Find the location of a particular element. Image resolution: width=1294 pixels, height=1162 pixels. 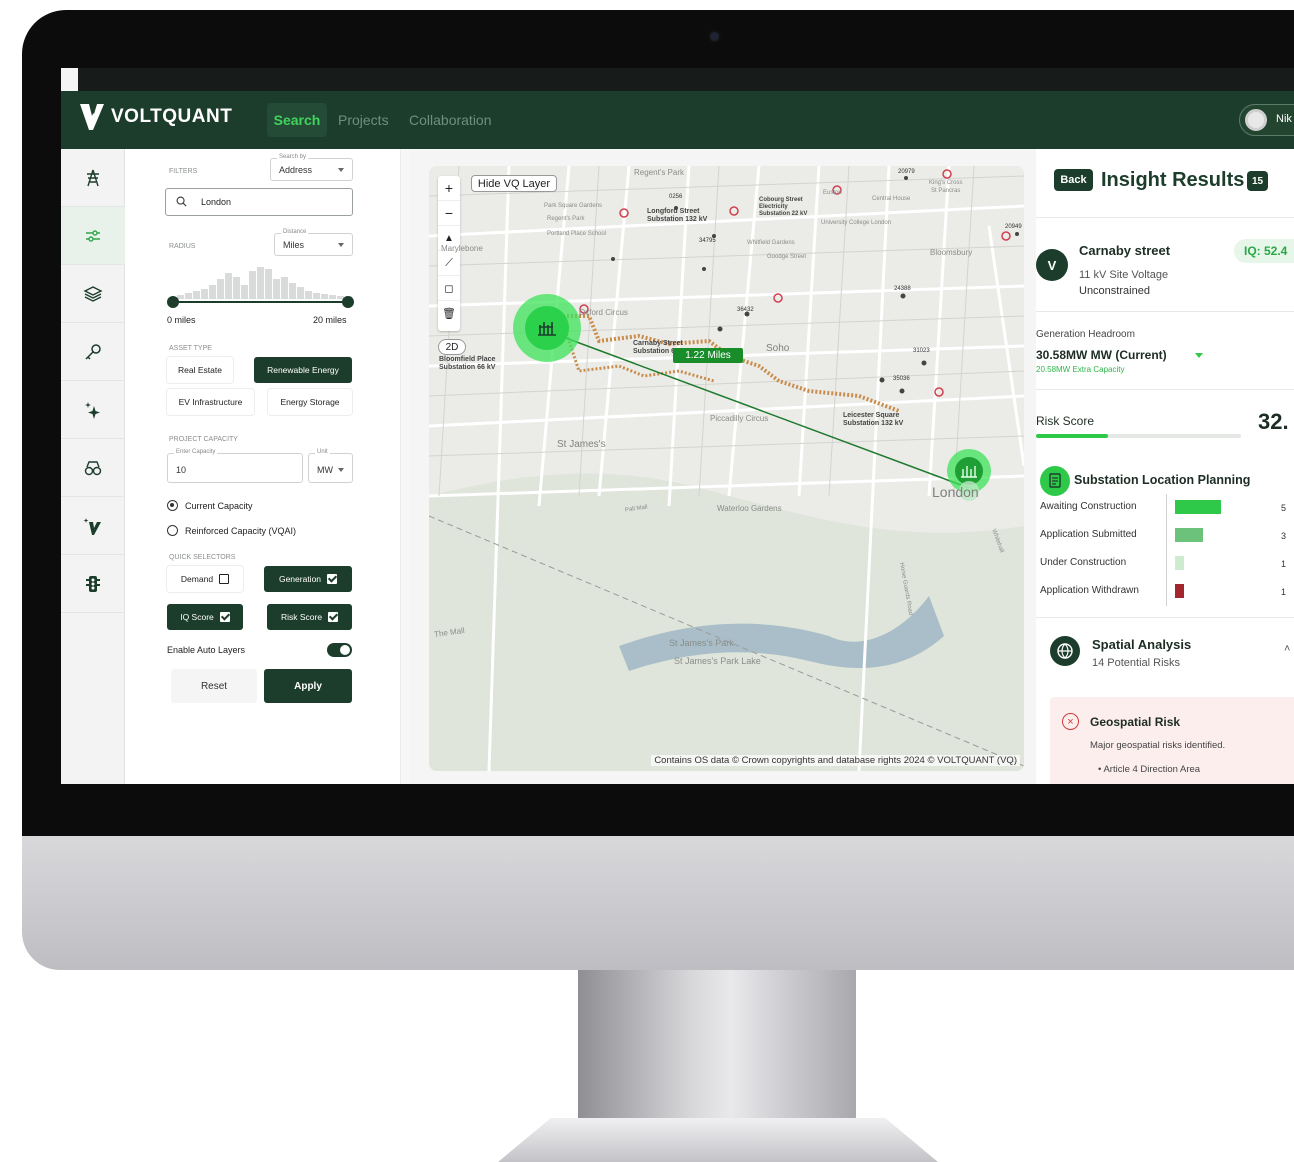

map-label-st-james: St James's is located at coordinates (581, 444).